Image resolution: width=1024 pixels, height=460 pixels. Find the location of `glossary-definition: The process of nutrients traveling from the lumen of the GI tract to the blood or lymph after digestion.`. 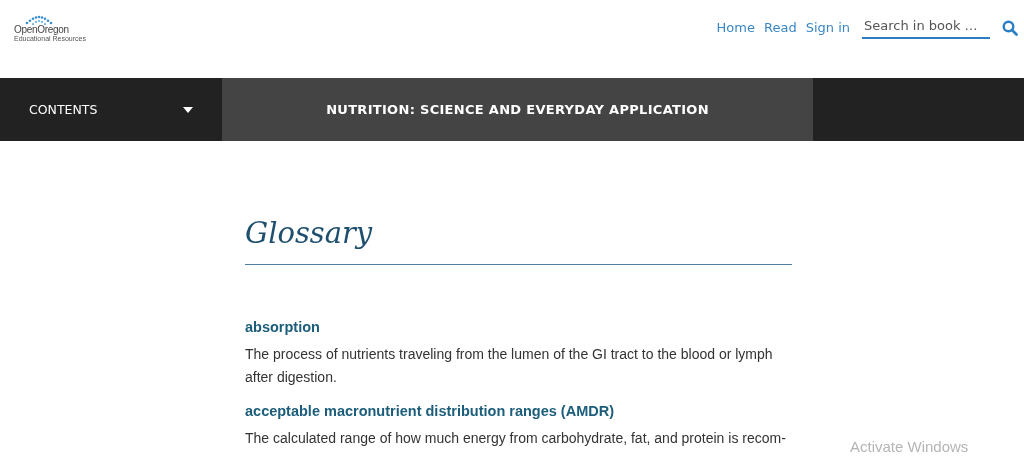

glossary-definition: The process of nutrients traveling from the lumen of the GI tract to the blood or lymph after digestion. is located at coordinates (509, 366).